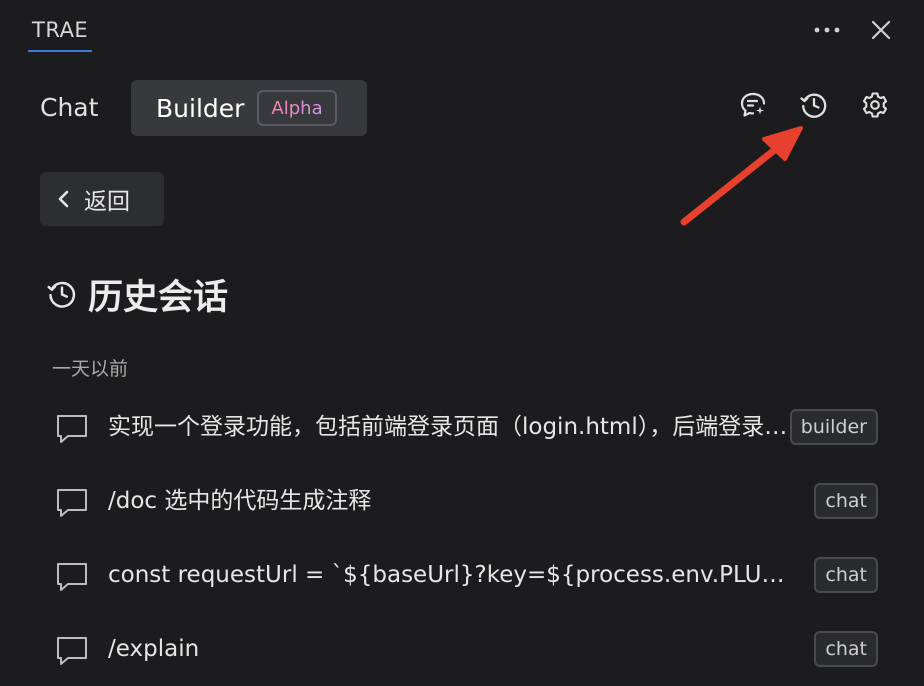  Describe the element at coordinates (875, 105) in the screenshot. I see `gear-icon` at that location.